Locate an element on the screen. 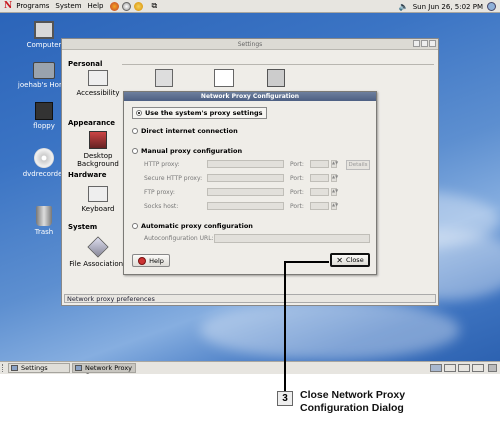  option-auto: Automatic proxy configuration is located at coordinates (192, 226).